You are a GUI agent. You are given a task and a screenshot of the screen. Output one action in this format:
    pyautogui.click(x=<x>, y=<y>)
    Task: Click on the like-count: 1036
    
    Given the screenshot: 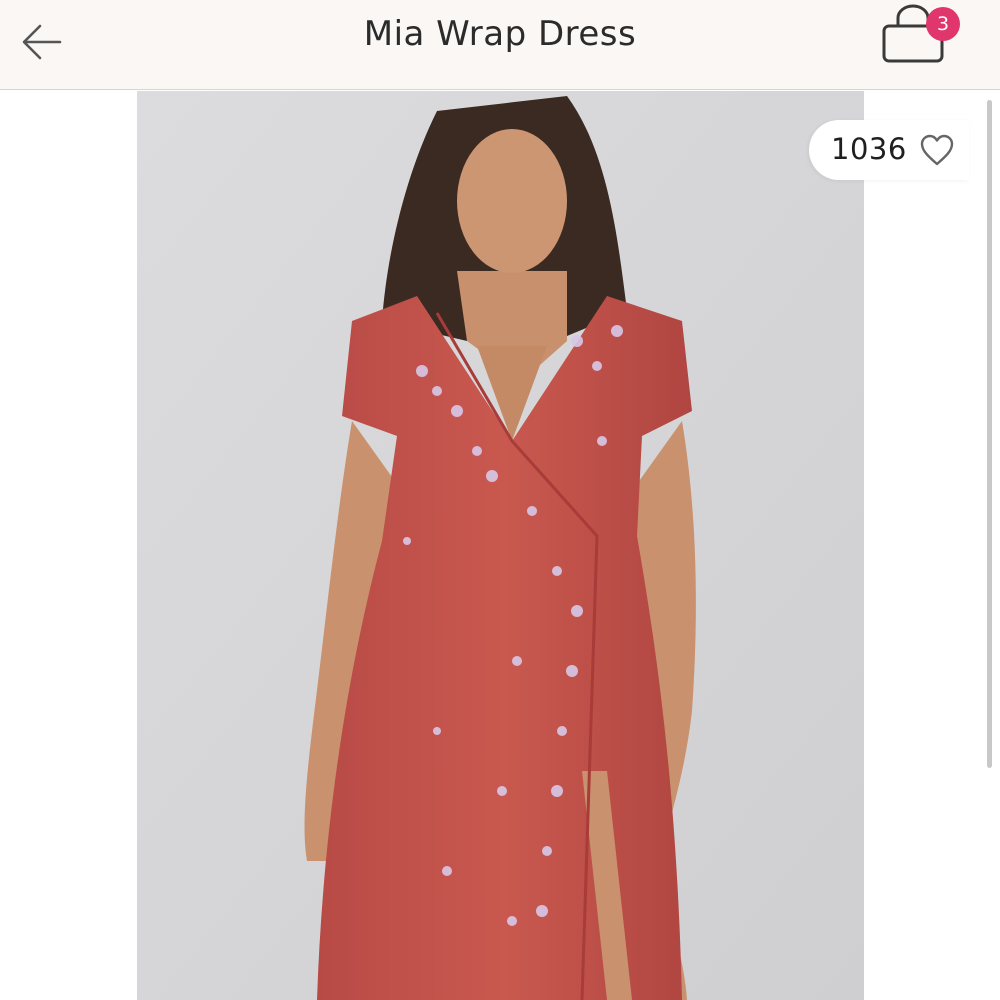 What is the action you would take?
    pyautogui.click(x=869, y=149)
    